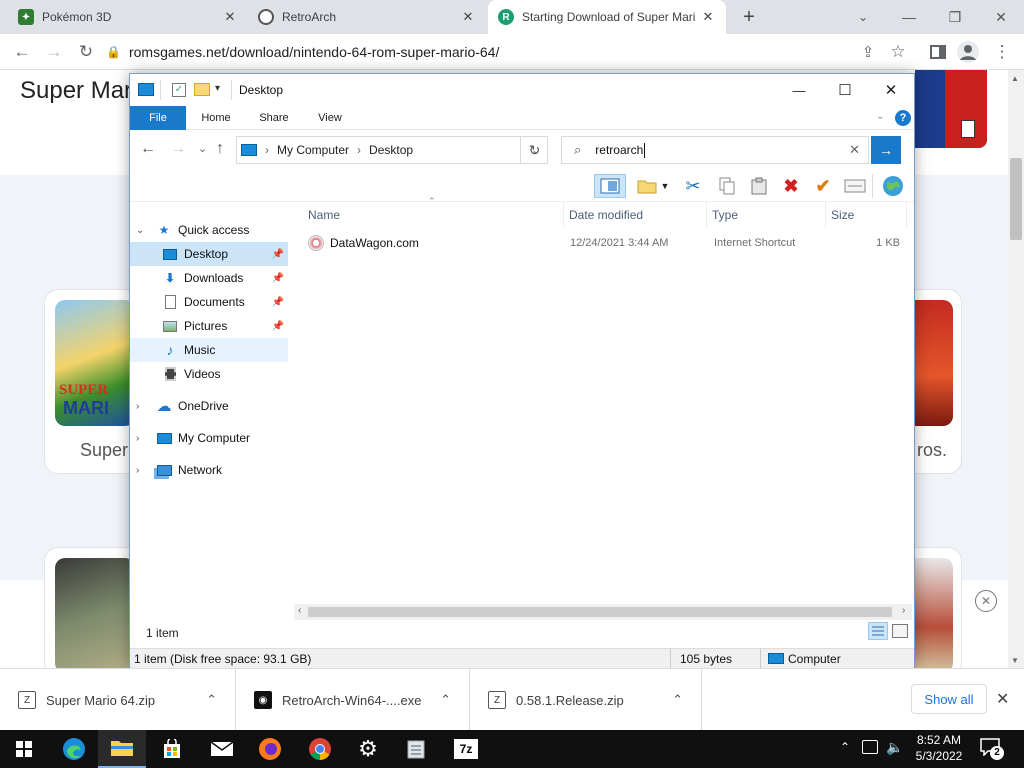 The height and width of the screenshot is (768, 1024). I want to click on explorer-close-button: ✕, so click(891, 90).